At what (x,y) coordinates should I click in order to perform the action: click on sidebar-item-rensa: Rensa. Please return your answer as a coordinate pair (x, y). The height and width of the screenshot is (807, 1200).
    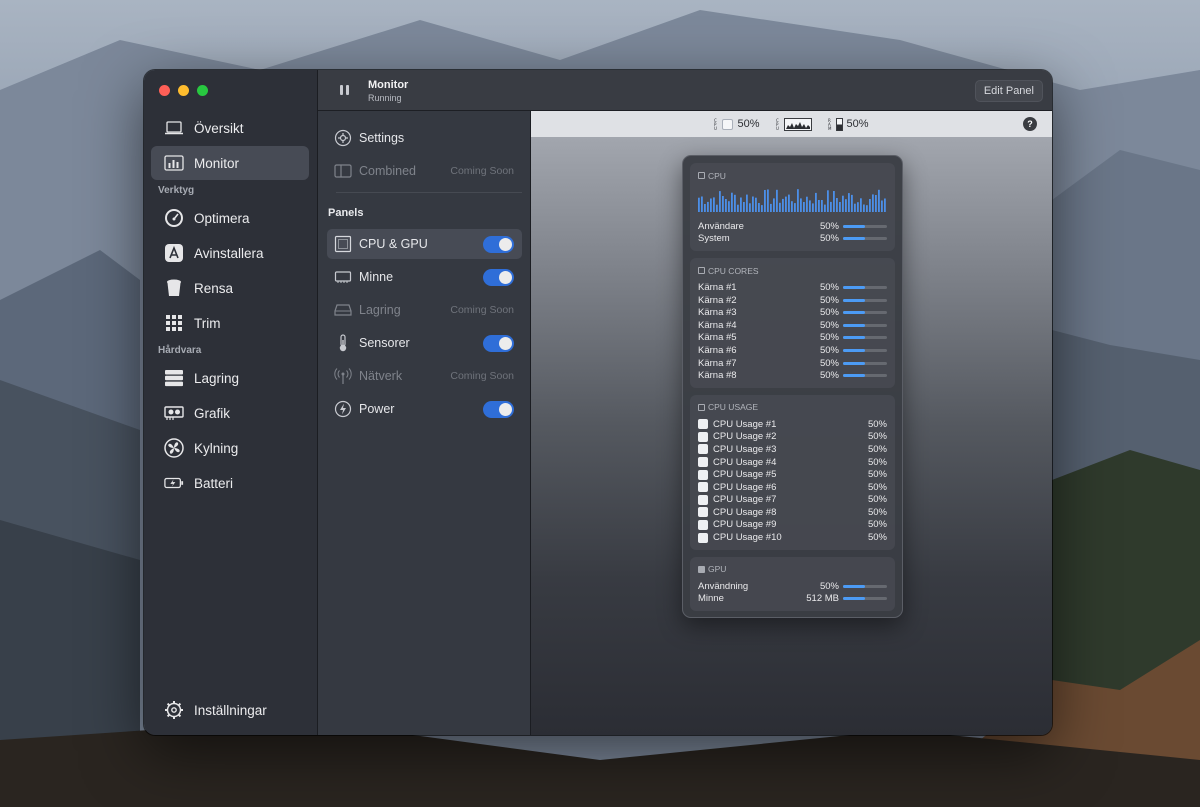
    Looking at the image, I should click on (230, 288).